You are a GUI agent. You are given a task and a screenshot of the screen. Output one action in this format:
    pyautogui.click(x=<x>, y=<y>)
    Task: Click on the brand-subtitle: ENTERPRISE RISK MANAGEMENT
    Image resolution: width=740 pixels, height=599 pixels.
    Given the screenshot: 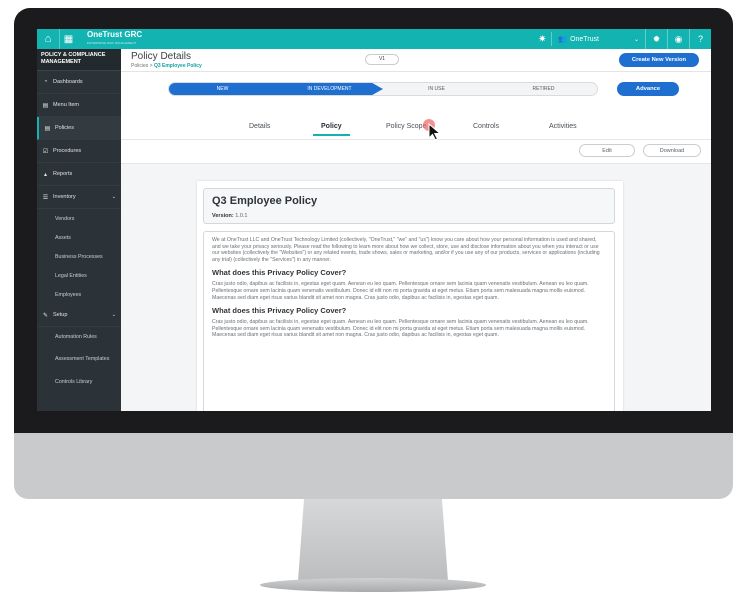 What is the action you would take?
    pyautogui.click(x=112, y=43)
    